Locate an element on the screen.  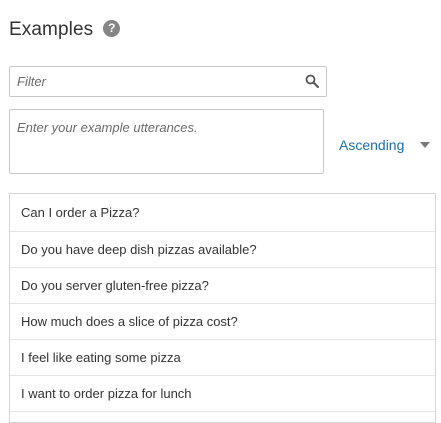
list-item: Do you have deep dish pizzas available? is located at coordinates (222, 250).